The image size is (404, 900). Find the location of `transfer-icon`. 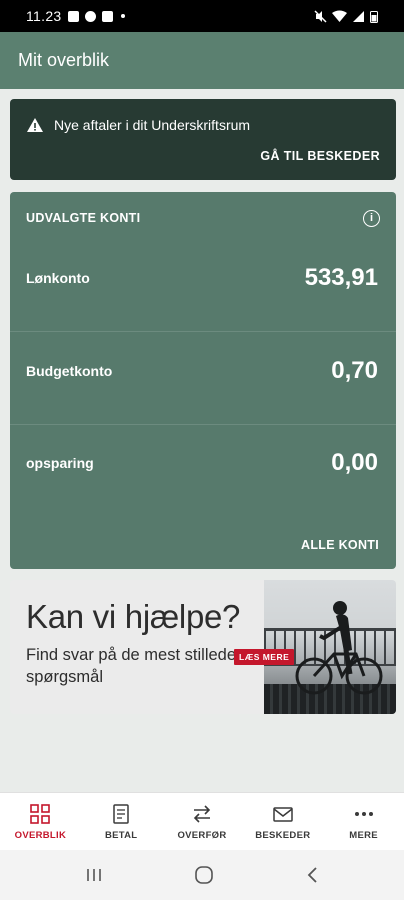

transfer-icon is located at coordinates (202, 813).